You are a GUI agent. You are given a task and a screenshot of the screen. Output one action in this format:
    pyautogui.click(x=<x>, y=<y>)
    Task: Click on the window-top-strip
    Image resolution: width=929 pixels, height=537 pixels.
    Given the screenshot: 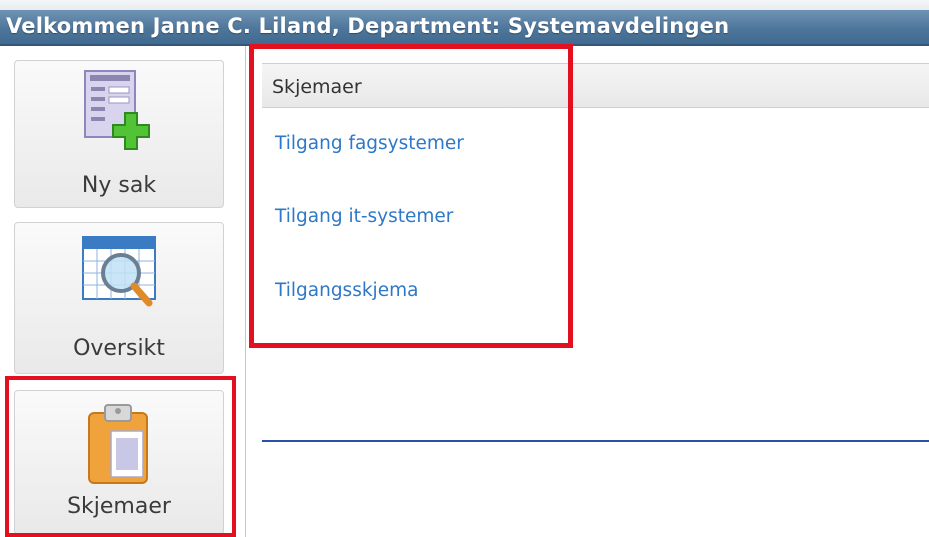 What is the action you would take?
    pyautogui.click(x=464, y=5)
    